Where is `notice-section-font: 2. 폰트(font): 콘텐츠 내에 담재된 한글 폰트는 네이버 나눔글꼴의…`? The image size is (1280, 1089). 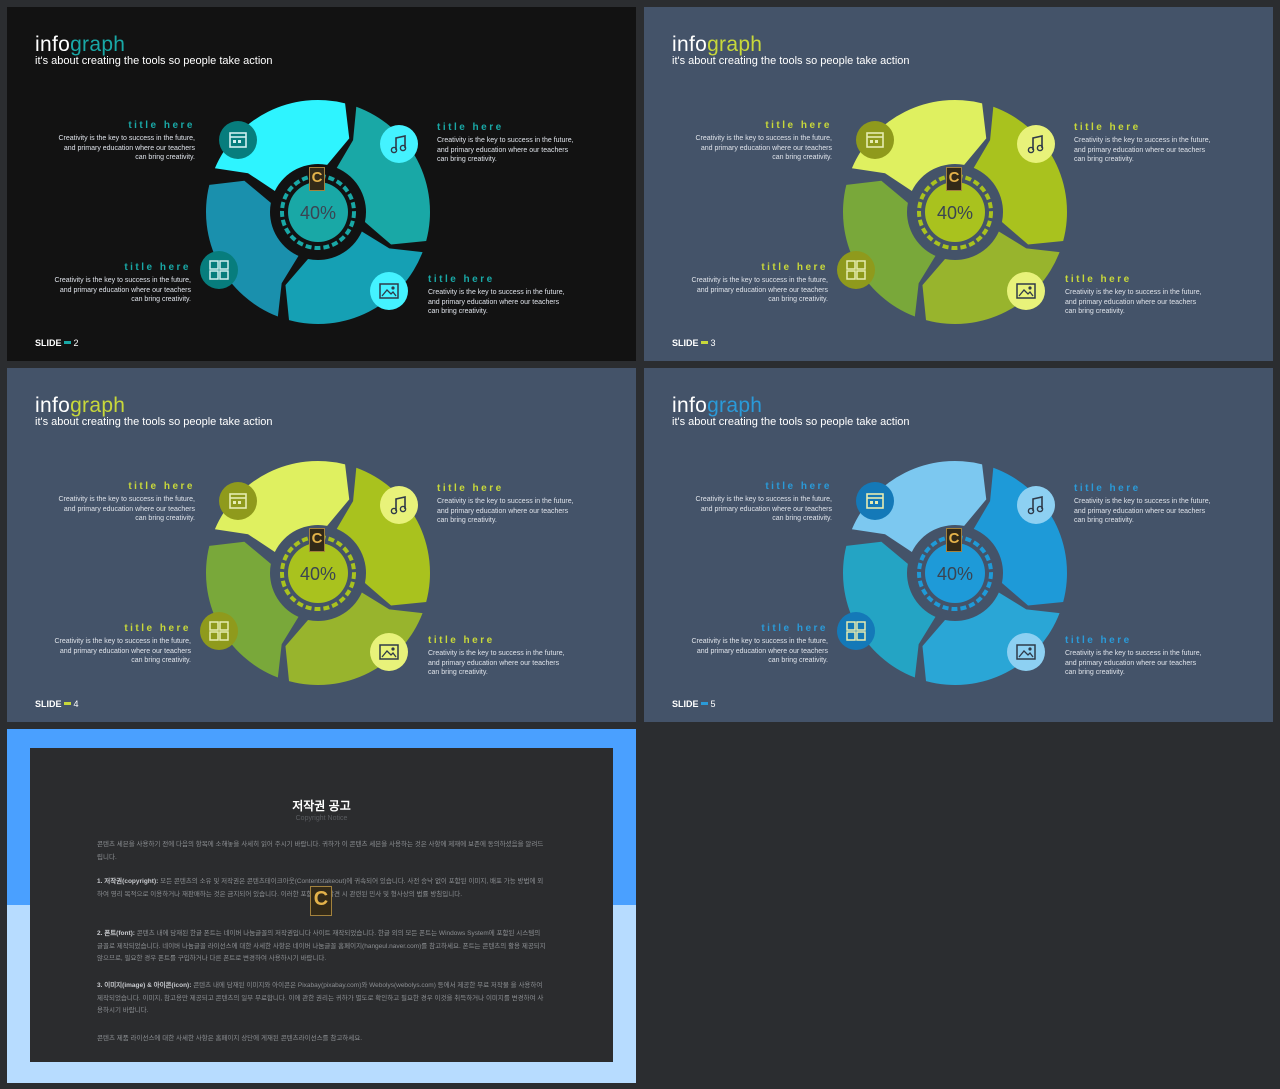
notice-section-font: 2. 폰트(font): 콘텐츠 내에 담재된 한글 폰트는 네이버 나눔글꼴의… is located at coordinates (322, 947).